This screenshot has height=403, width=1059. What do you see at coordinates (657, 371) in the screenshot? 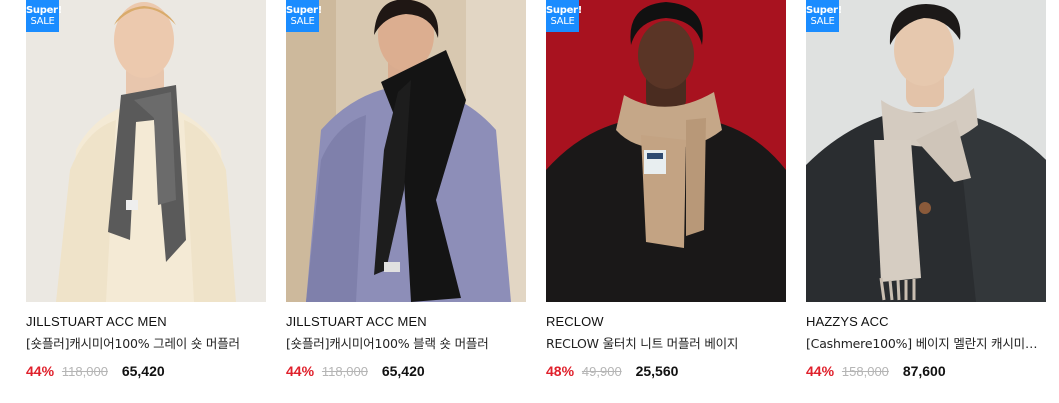
I see `sale-price: 25,560` at bounding box center [657, 371].